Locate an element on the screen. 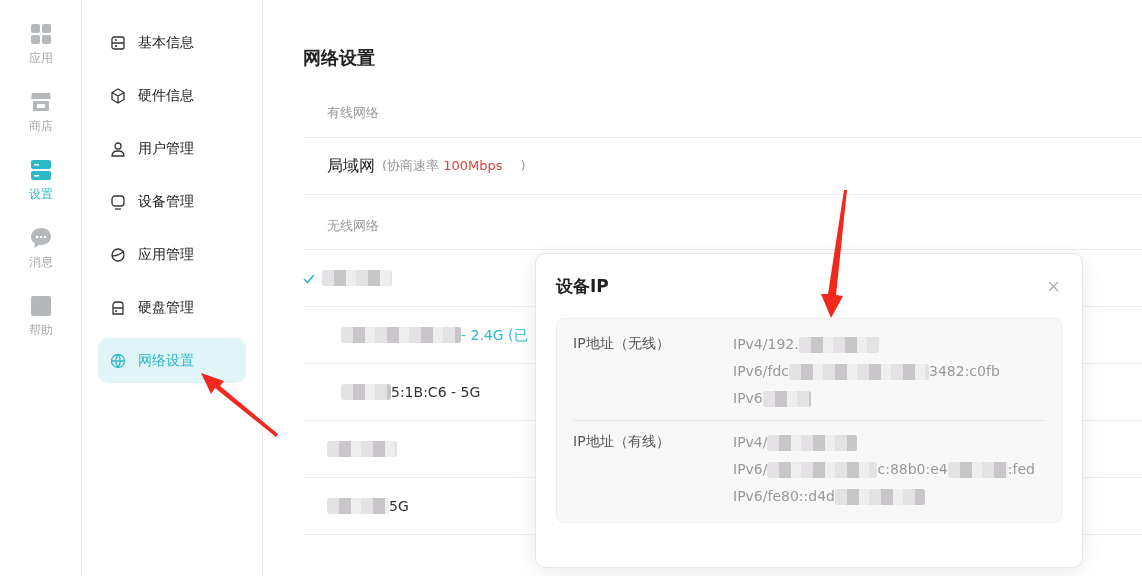 The image size is (1142, 576). network-name-text: - 2.4G (已 is located at coordinates (494, 335).